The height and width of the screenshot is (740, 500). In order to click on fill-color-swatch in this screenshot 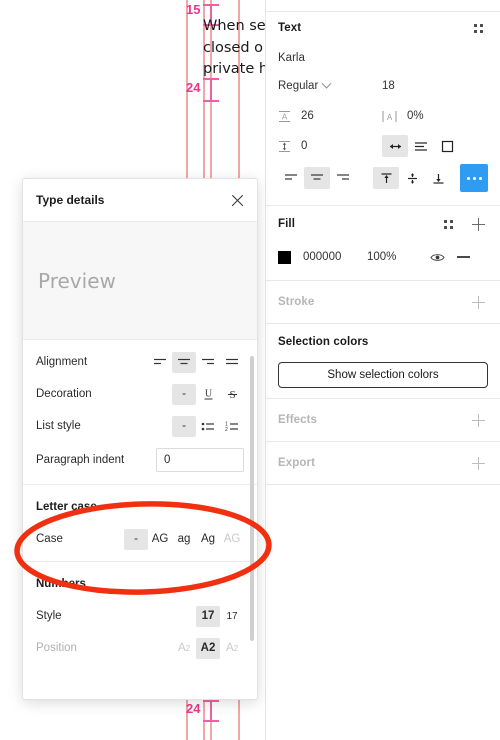, I will do `click(284, 257)`.